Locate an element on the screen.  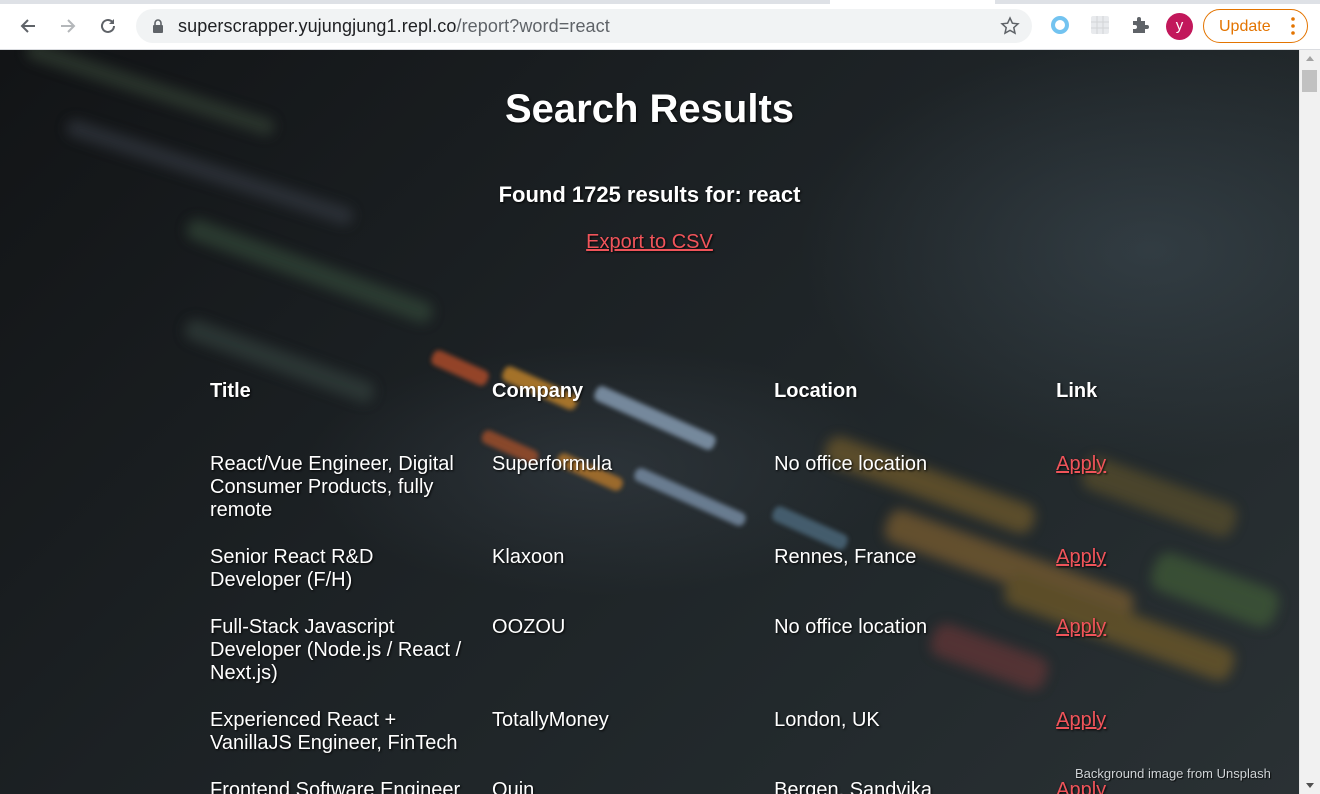
table-header-row: Title Company Location Link is located at coordinates (753, 410).